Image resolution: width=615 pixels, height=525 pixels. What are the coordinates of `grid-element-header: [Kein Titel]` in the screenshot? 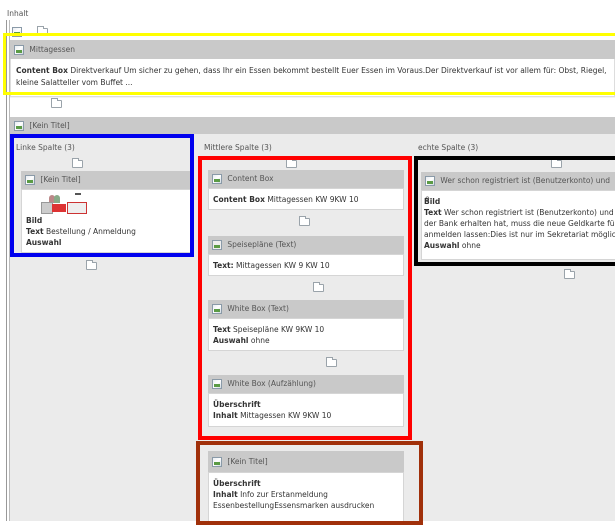 It's located at (312, 125).